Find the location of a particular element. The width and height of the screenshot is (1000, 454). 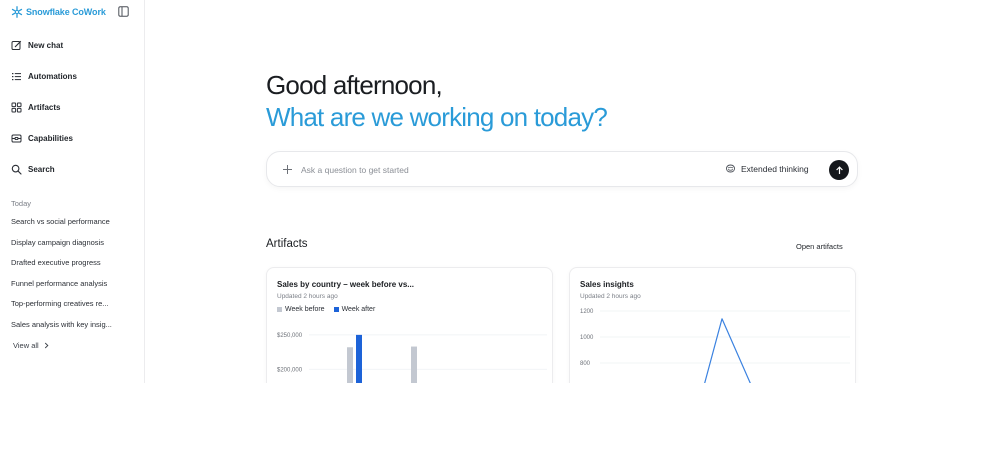

brand-name: Snowflake CoWork is located at coordinates (66, 12).